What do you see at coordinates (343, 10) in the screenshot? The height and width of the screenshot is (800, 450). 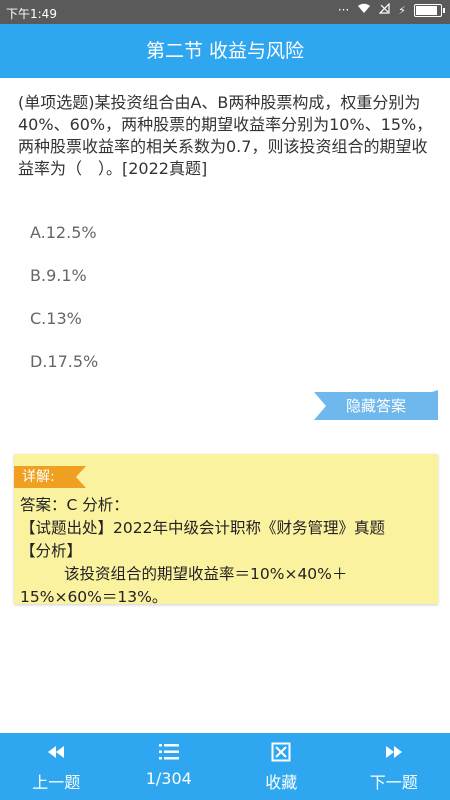 I see `more-dots-icon: ···` at bounding box center [343, 10].